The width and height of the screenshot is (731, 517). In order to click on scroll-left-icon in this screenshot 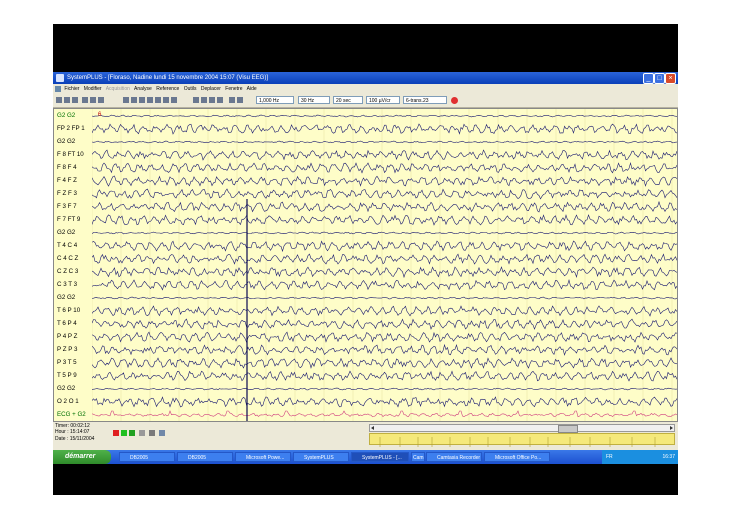, I will do `click(372, 428)`.